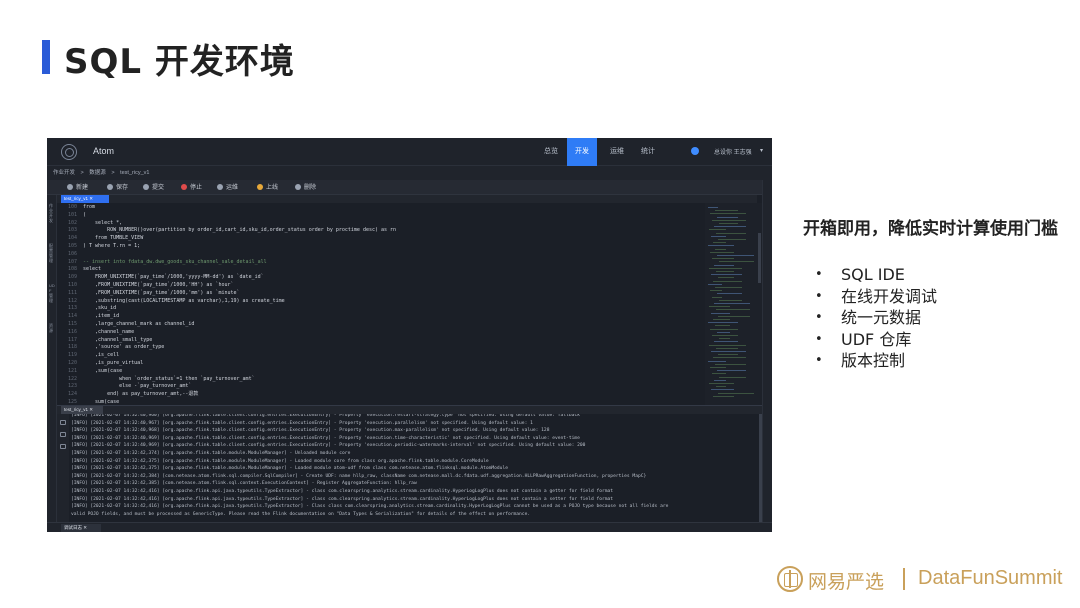 The width and height of the screenshot is (1080, 608). What do you see at coordinates (63, 446) in the screenshot?
I see `delete-icon` at bounding box center [63, 446].